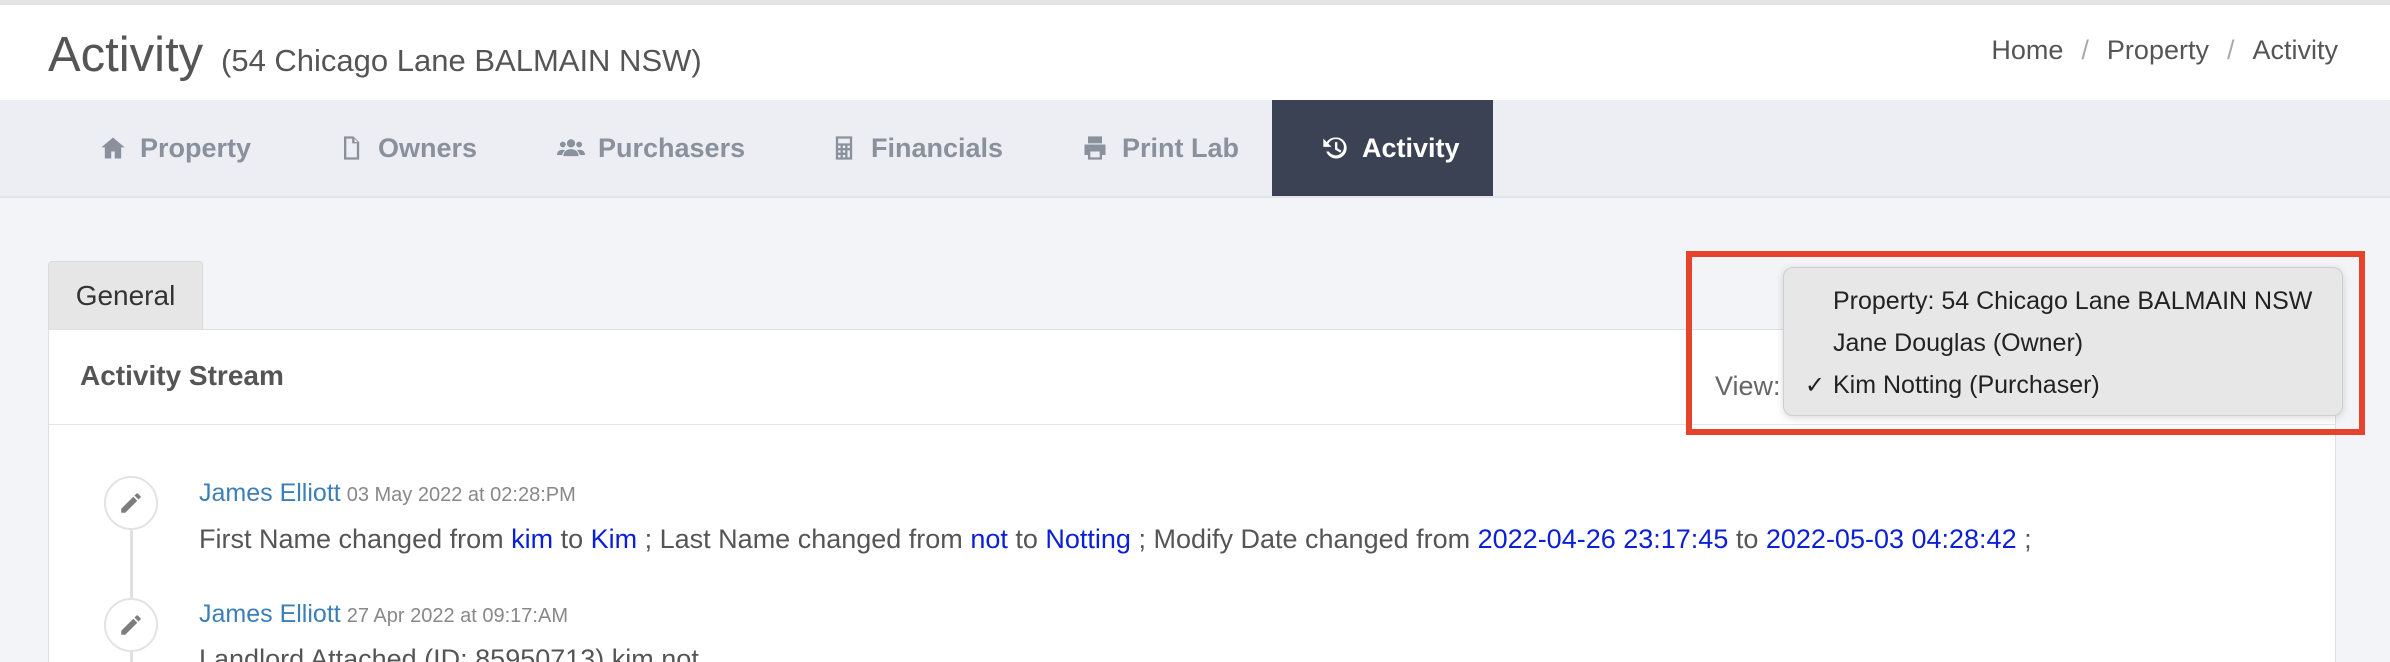  I want to click on breadcrumb: Home / Property / Activity, so click(2164, 50).